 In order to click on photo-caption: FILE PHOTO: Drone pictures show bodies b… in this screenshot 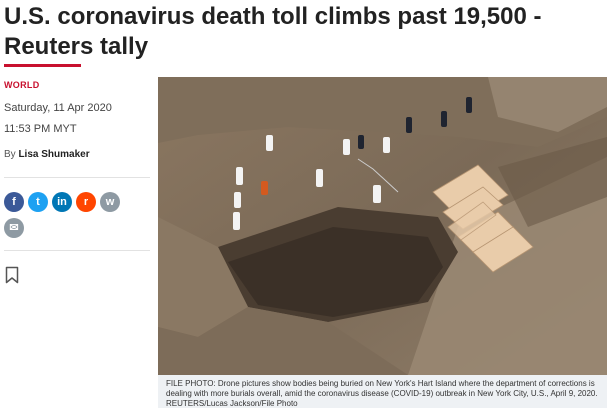, I will do `click(382, 391)`.